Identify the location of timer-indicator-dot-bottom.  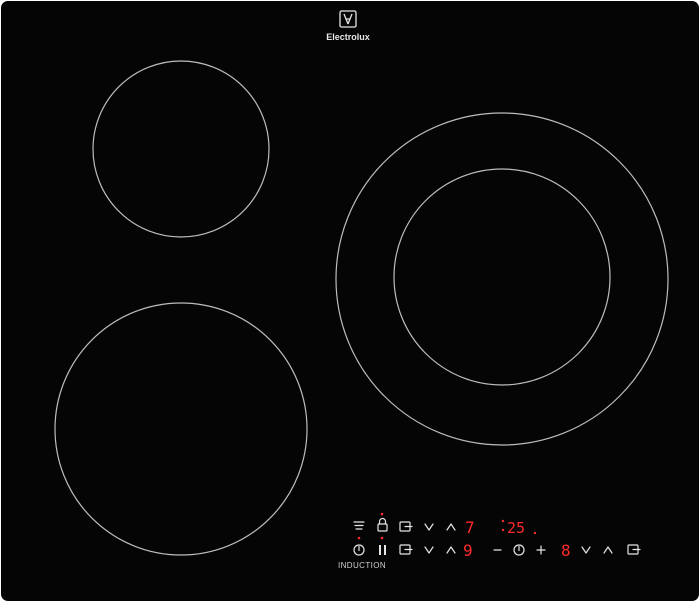
(503, 530).